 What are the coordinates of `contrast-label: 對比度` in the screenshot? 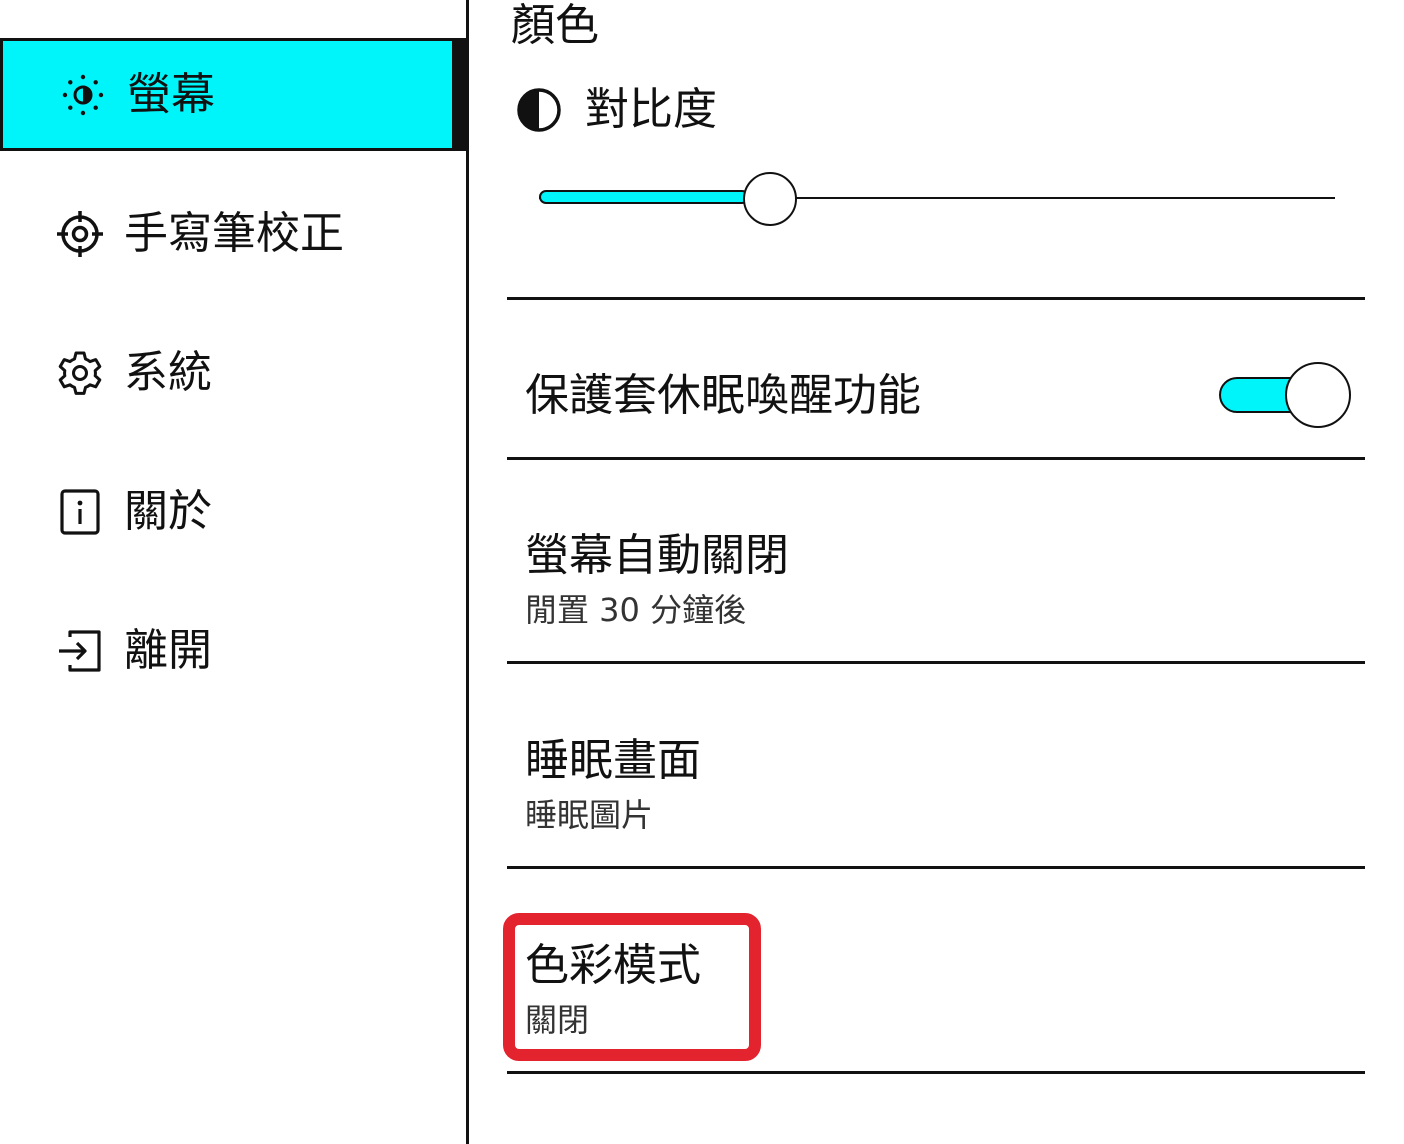 It's located at (651, 109).